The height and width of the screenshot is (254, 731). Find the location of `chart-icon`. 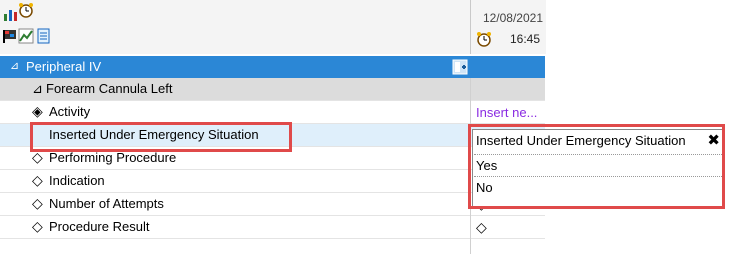

chart-icon is located at coordinates (11, 14).